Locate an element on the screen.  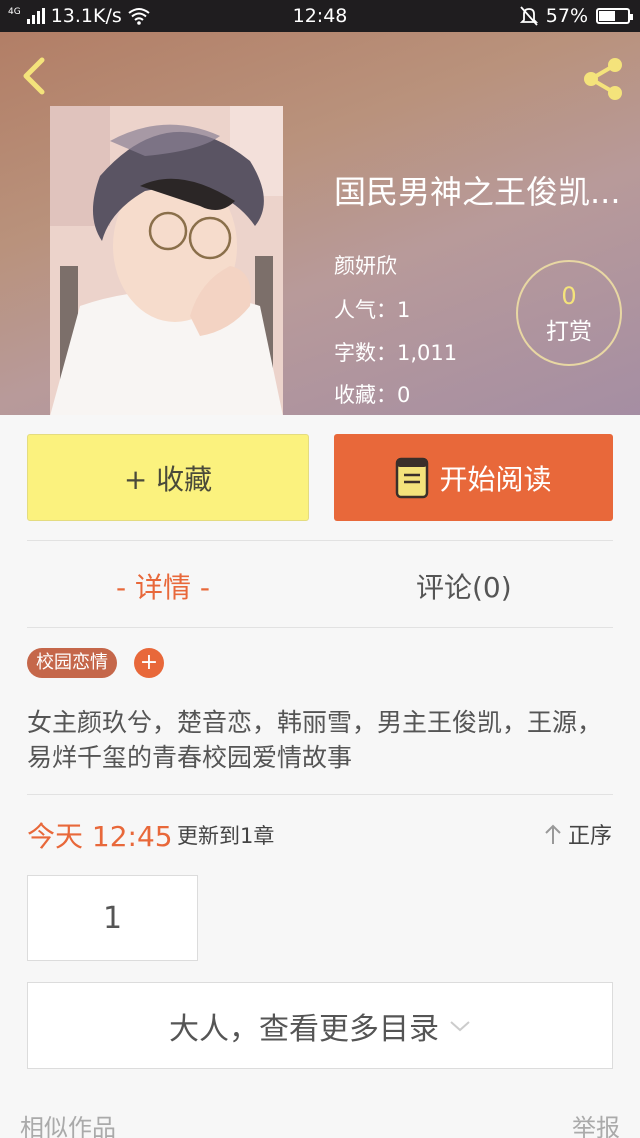
battery-icon is located at coordinates (614, 16).